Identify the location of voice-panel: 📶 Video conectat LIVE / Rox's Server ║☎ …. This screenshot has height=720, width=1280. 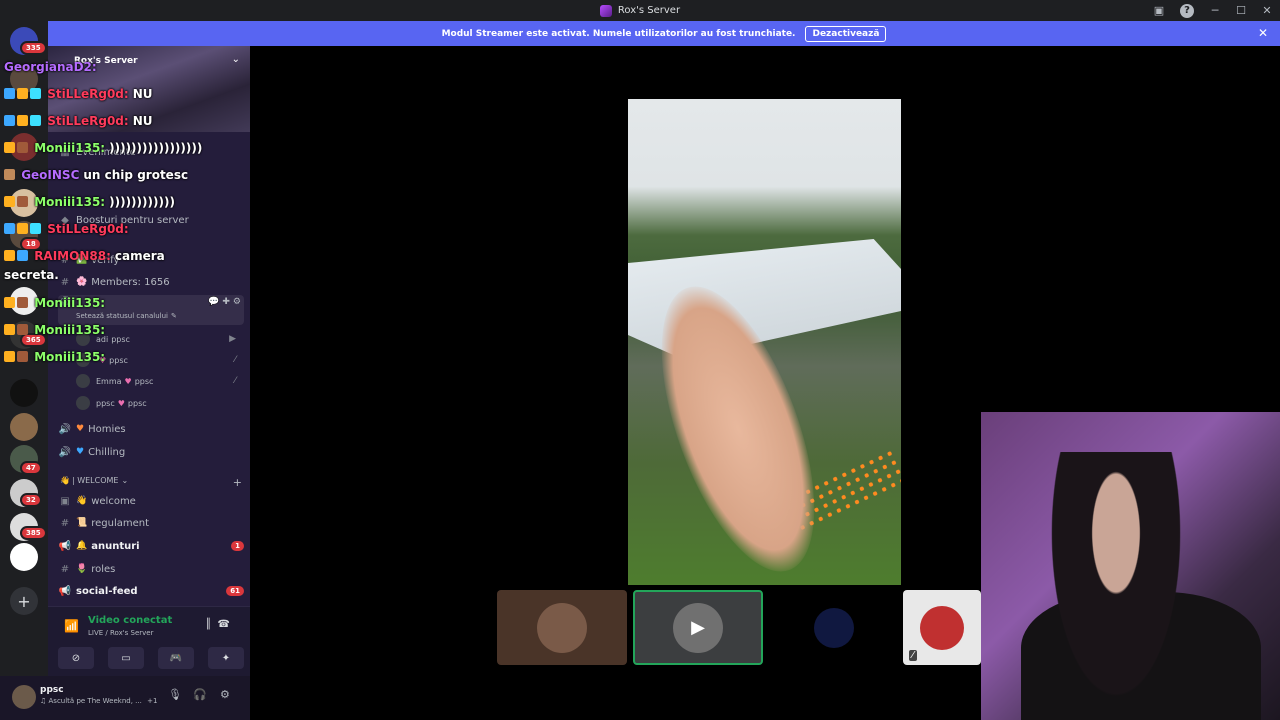
(149, 641).